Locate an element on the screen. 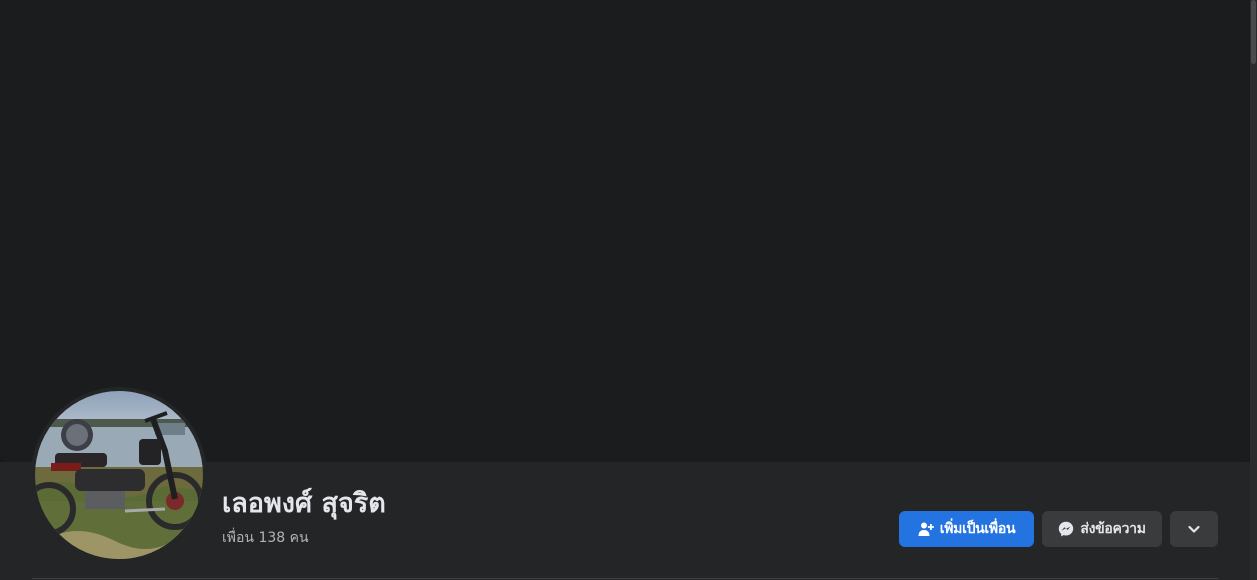 The width and height of the screenshot is (1257, 580). avatar-photo is located at coordinates (119, 475).